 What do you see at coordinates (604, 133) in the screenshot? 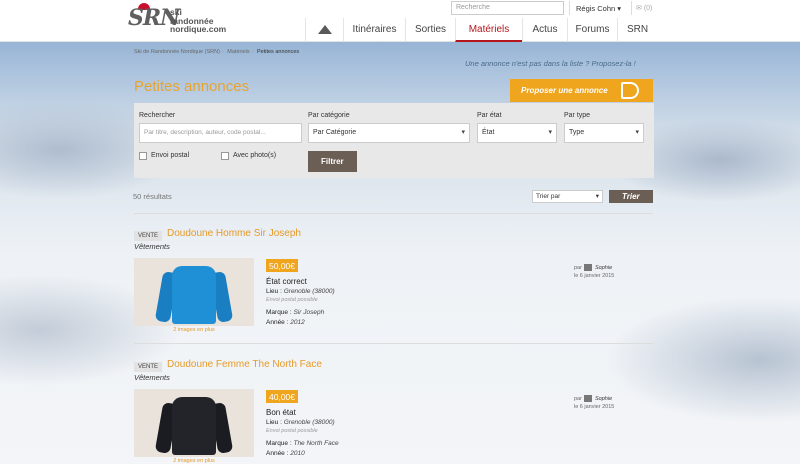
I see `type-select: Type ▾` at bounding box center [604, 133].